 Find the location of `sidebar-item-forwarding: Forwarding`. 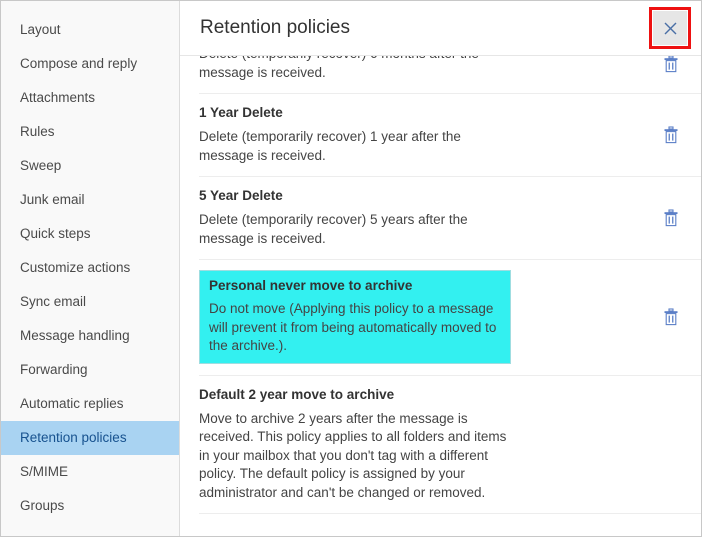

sidebar-item-forwarding: Forwarding is located at coordinates (90, 370).